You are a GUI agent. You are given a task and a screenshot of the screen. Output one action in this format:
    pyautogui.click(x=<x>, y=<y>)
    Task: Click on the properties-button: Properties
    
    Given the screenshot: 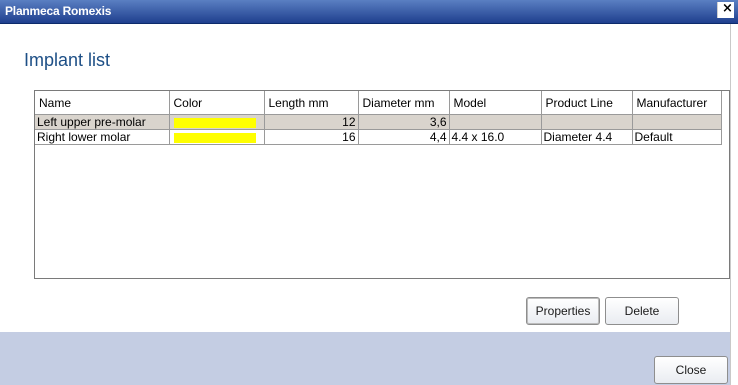 What is the action you would take?
    pyautogui.click(x=563, y=311)
    